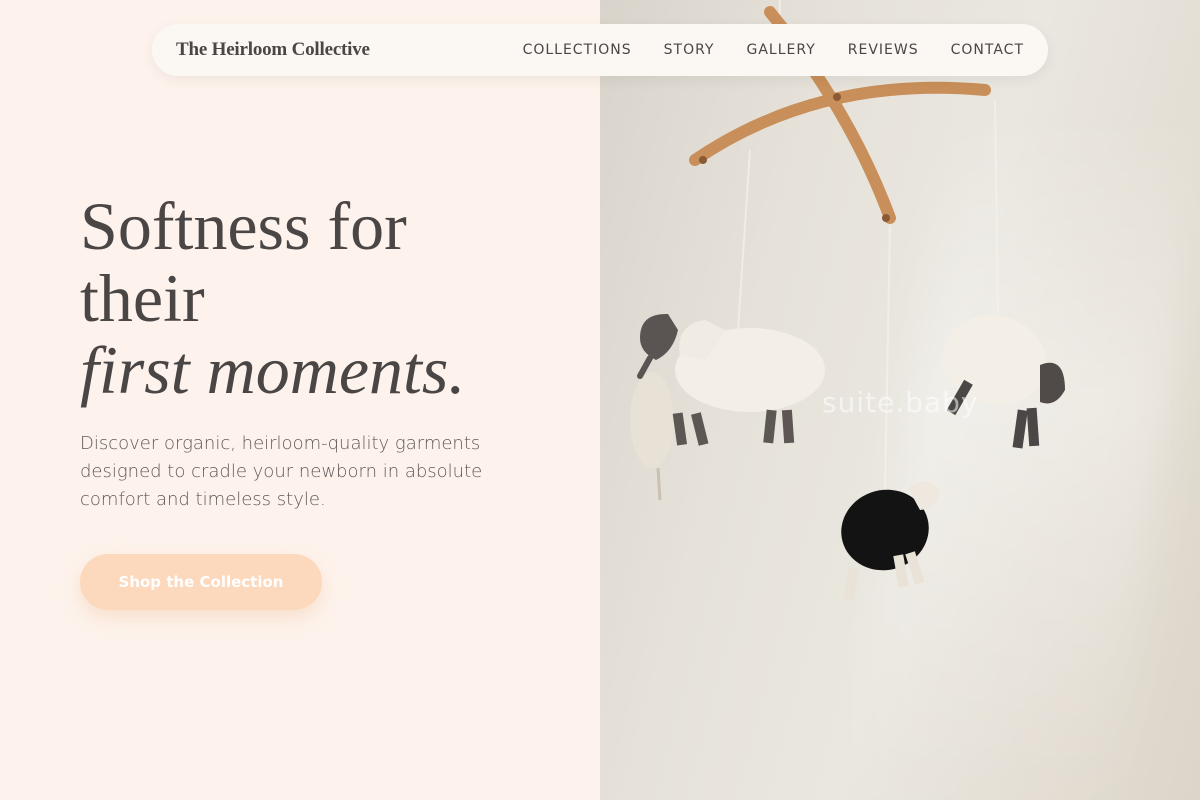 This screenshot has width=1200, height=800. What do you see at coordinates (142, 298) in the screenshot?
I see `headline-line-2: their` at bounding box center [142, 298].